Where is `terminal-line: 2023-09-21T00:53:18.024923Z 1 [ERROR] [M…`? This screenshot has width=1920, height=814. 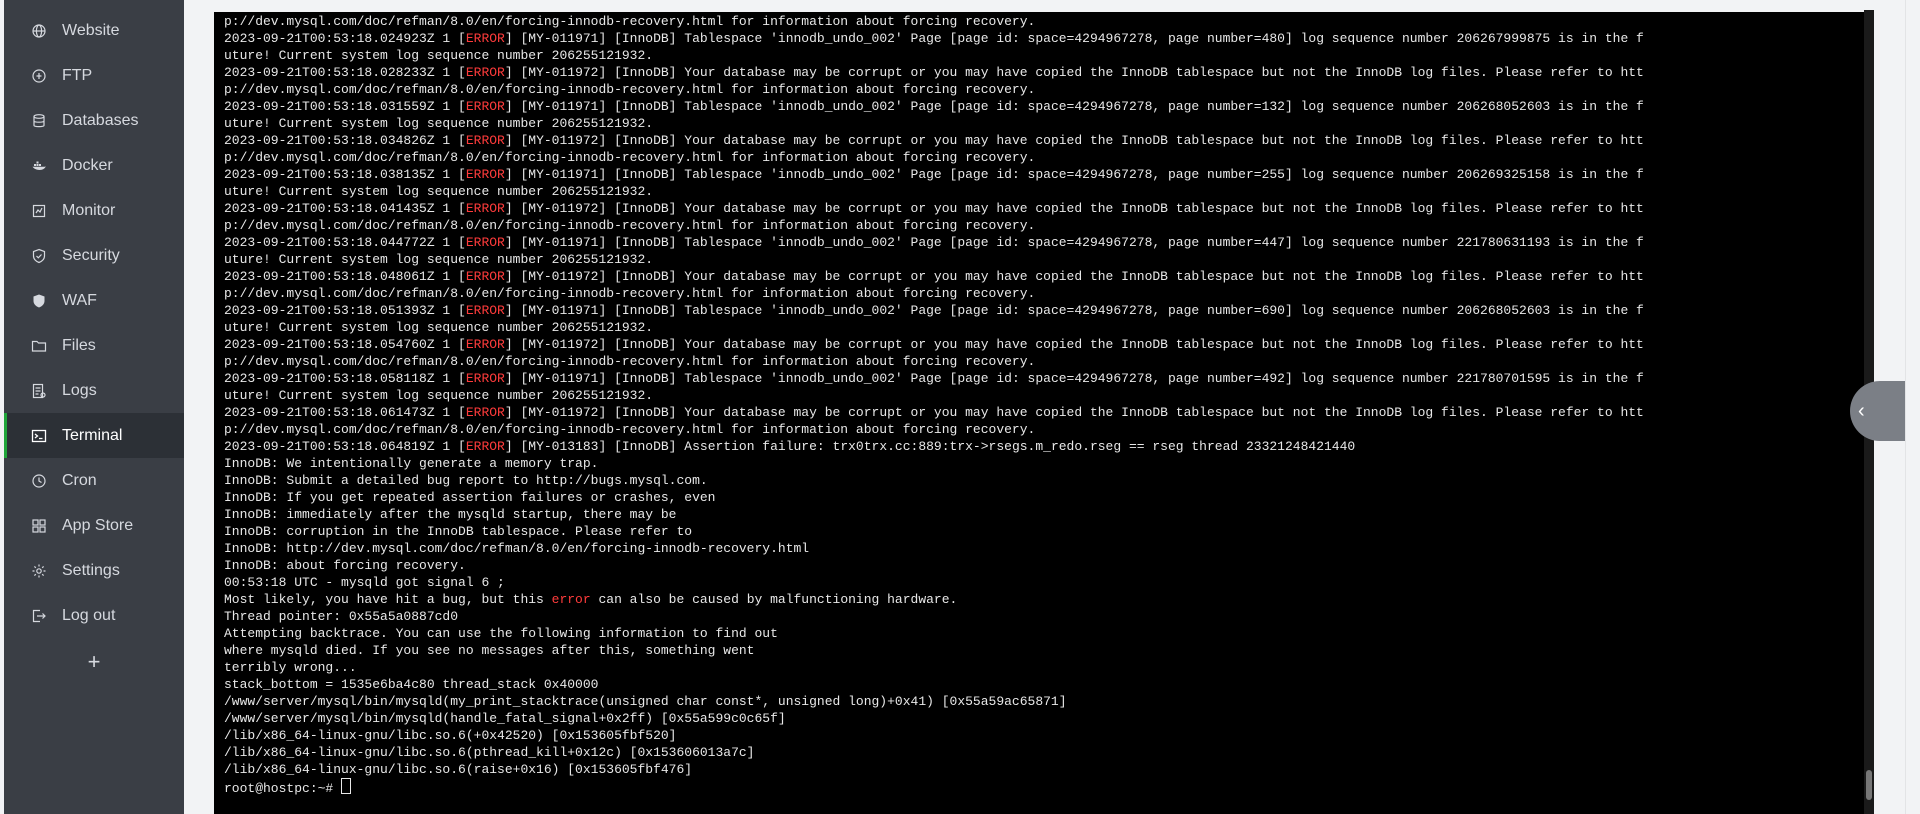 terminal-line: 2023-09-21T00:53:18.024923Z 1 [ERROR] [M… is located at coordinates (934, 38).